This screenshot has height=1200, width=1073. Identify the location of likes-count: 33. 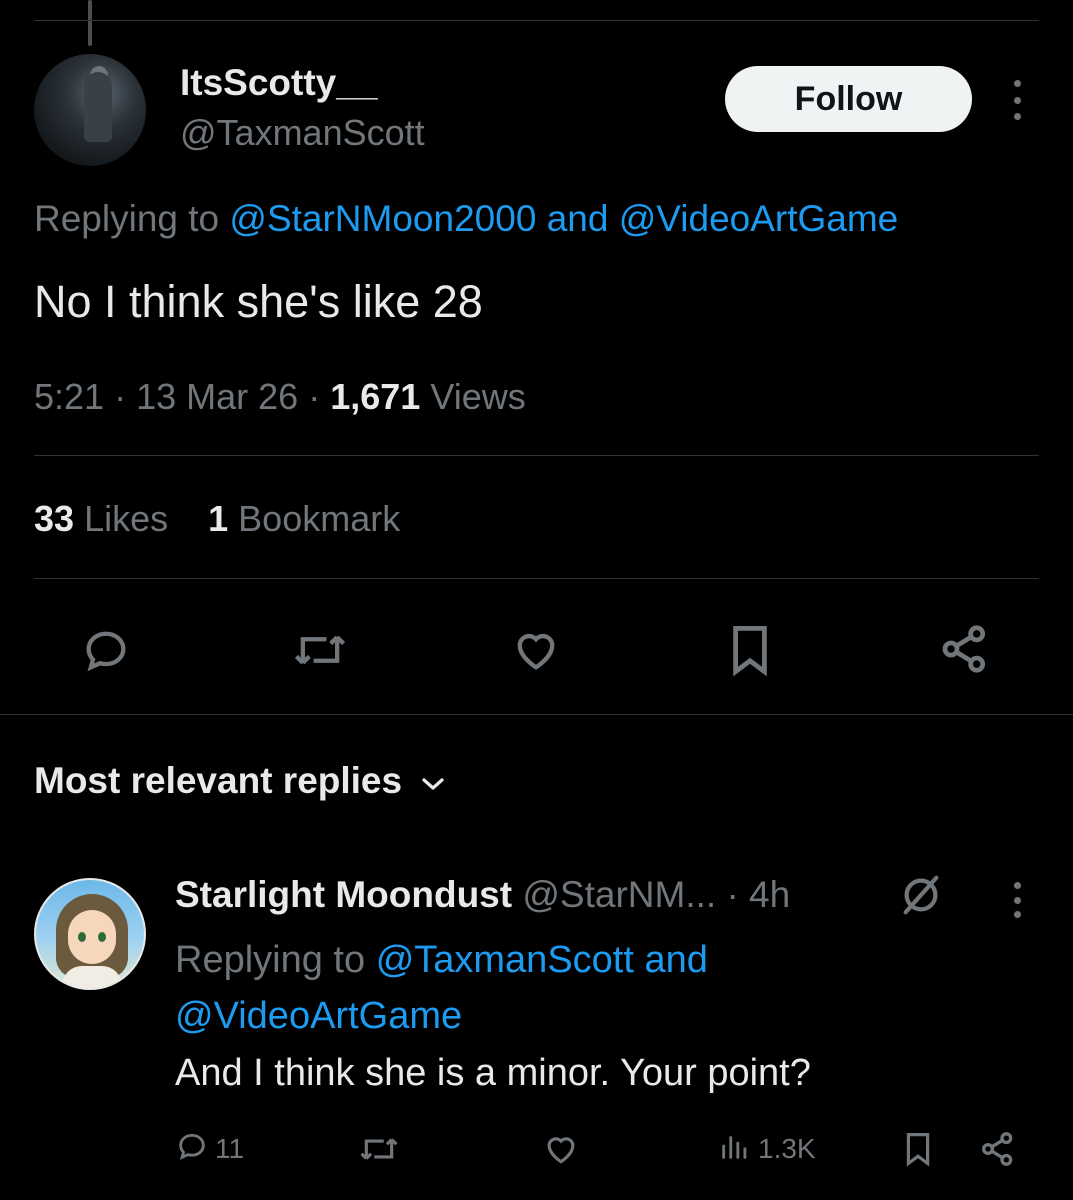
(54, 518).